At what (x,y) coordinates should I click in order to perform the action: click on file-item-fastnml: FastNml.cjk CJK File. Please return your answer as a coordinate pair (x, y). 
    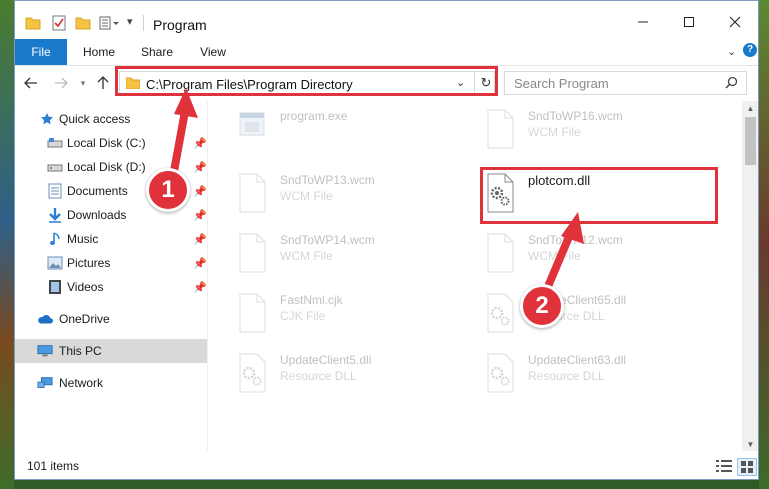
    Looking at the image, I should click on (347, 315).